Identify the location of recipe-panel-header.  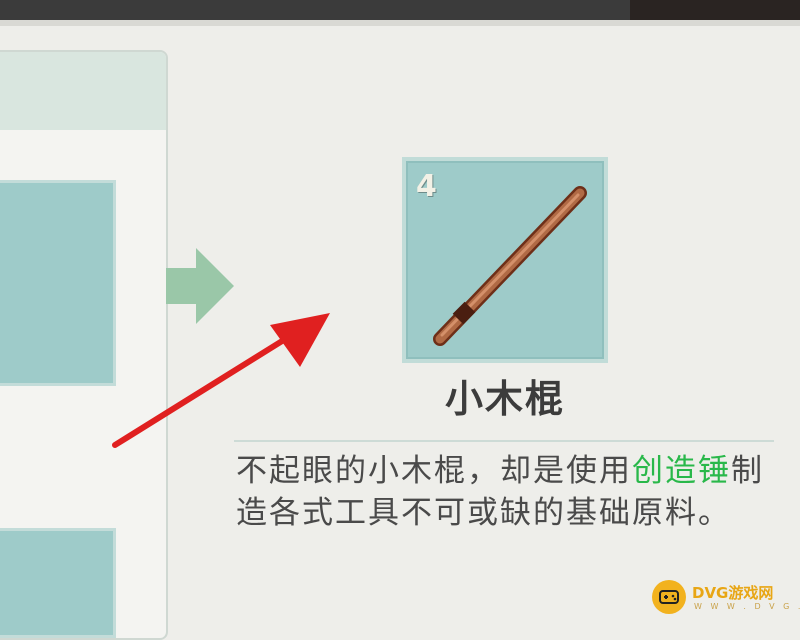
(83, 91).